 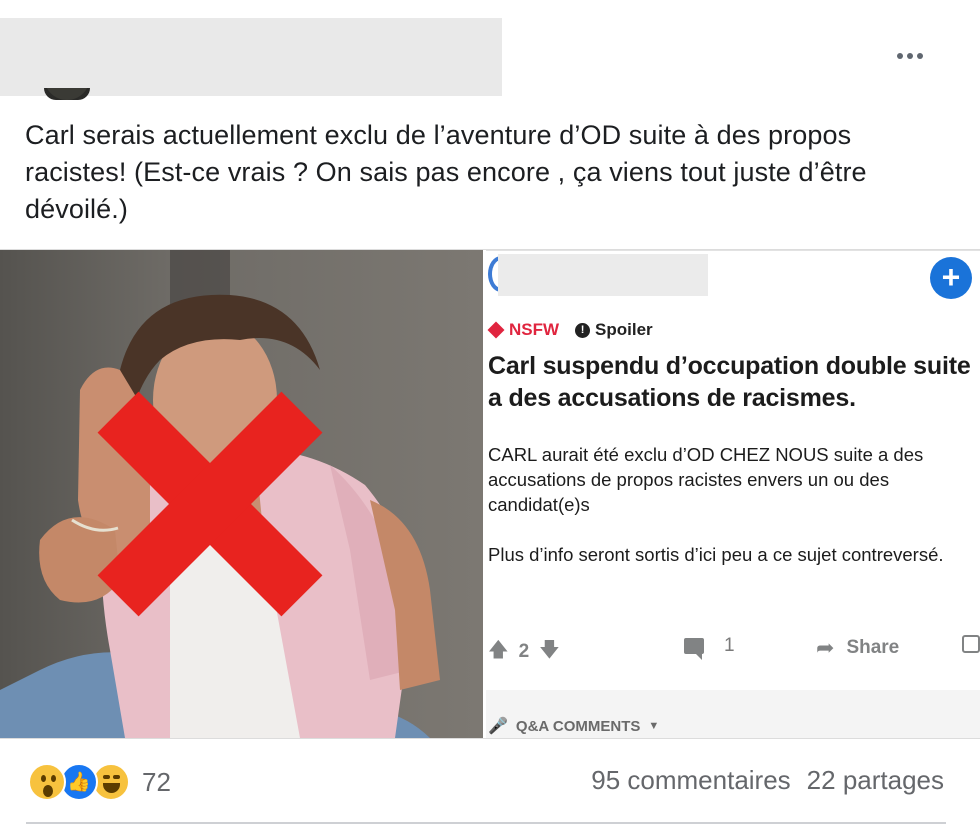 I want to click on author-avatar, so click(x=67, y=94).